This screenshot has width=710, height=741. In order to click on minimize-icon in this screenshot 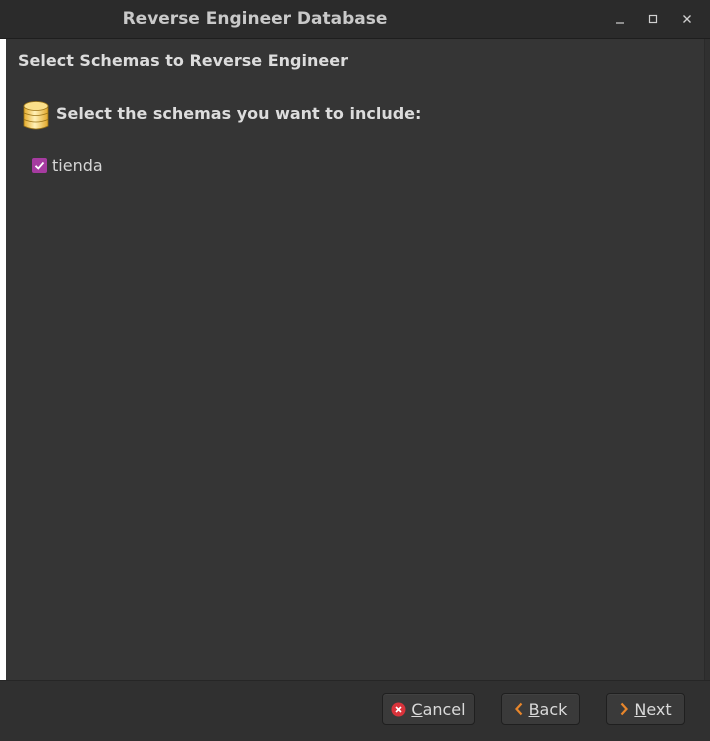, I will do `click(620, 23)`.